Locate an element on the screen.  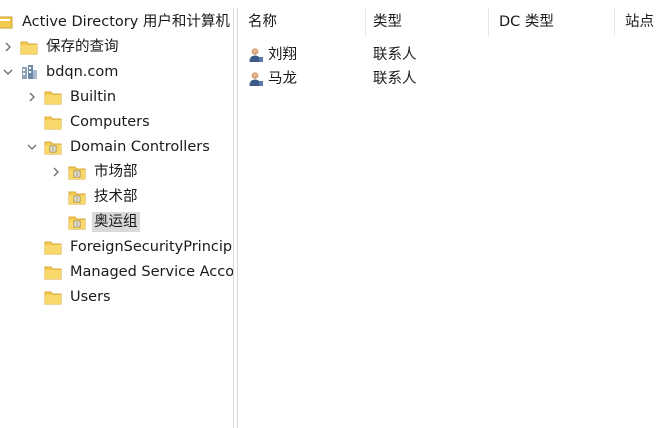
tree-item-label: 技术部 is located at coordinates (116, 197).